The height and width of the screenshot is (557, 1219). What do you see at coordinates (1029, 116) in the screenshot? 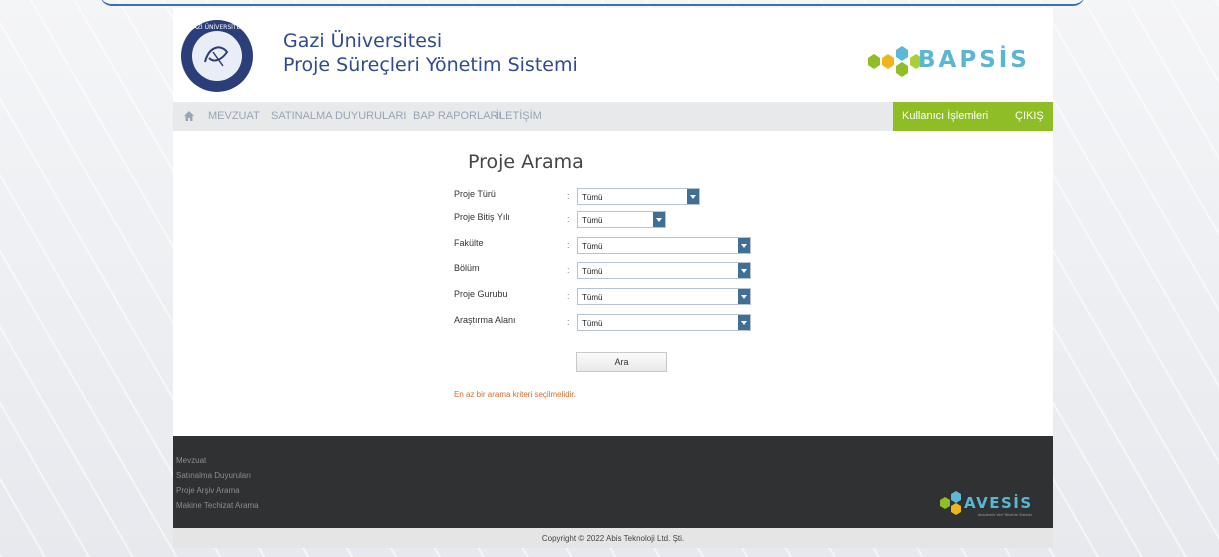
I see `logout-link: ÇIKIŞ` at bounding box center [1029, 116].